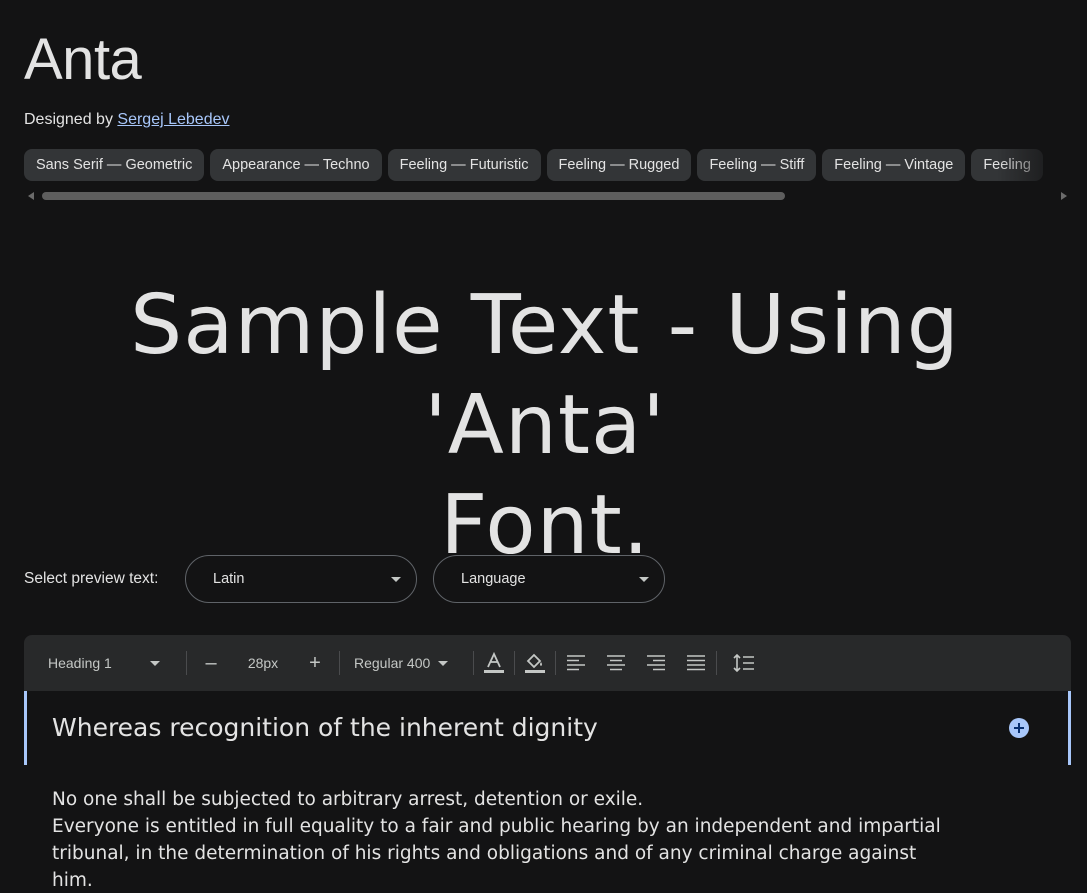 The image size is (1087, 893). I want to click on align-justify-icon, so click(696, 663).